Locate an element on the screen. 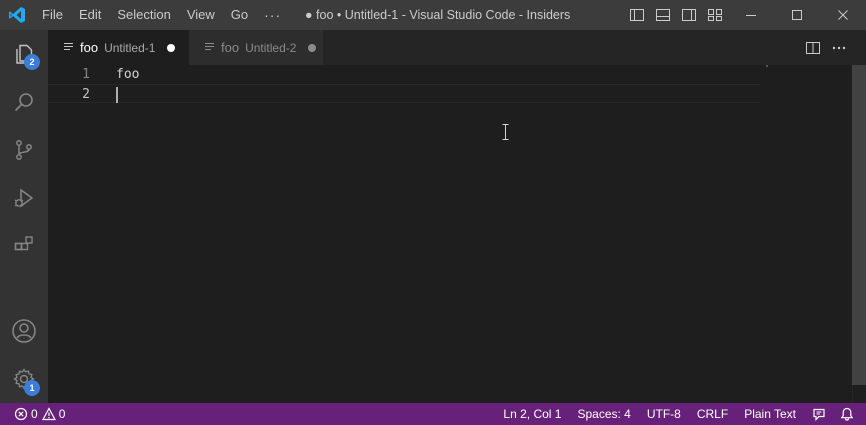 The width and height of the screenshot is (866, 425). customize-layout-icon is located at coordinates (715, 15).